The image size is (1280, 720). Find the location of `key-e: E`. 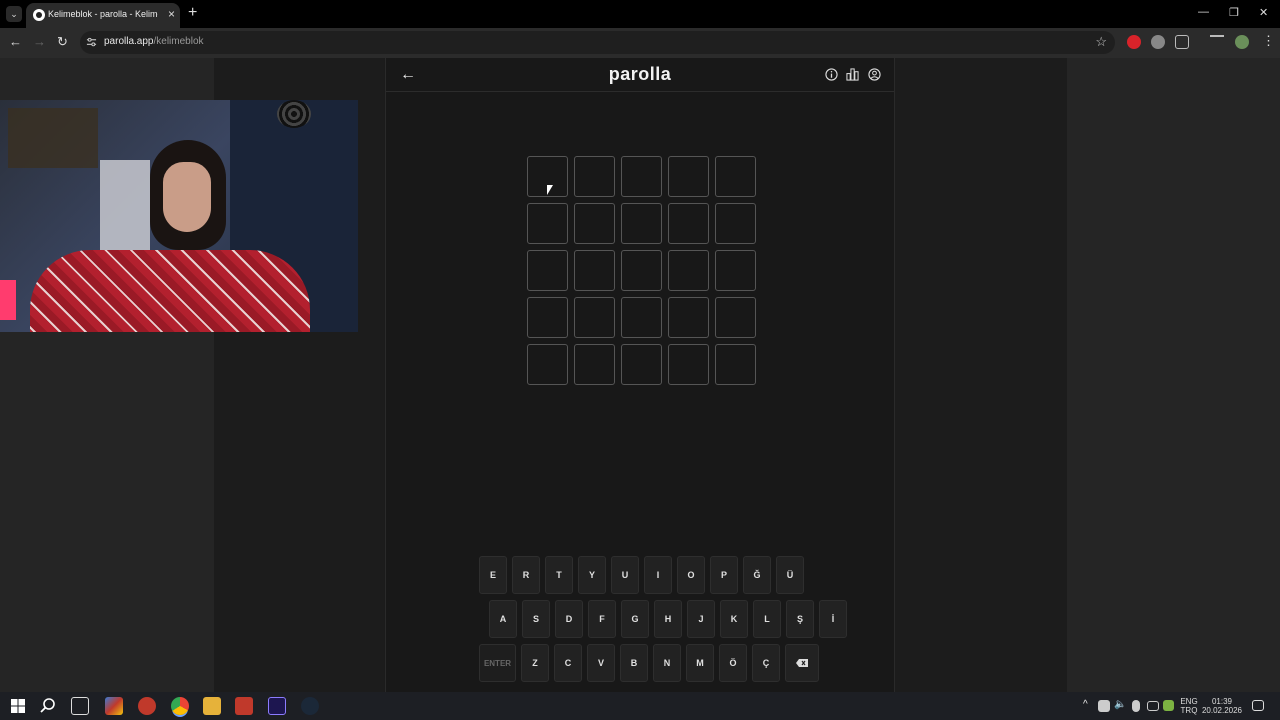

key-e: E is located at coordinates (493, 575).